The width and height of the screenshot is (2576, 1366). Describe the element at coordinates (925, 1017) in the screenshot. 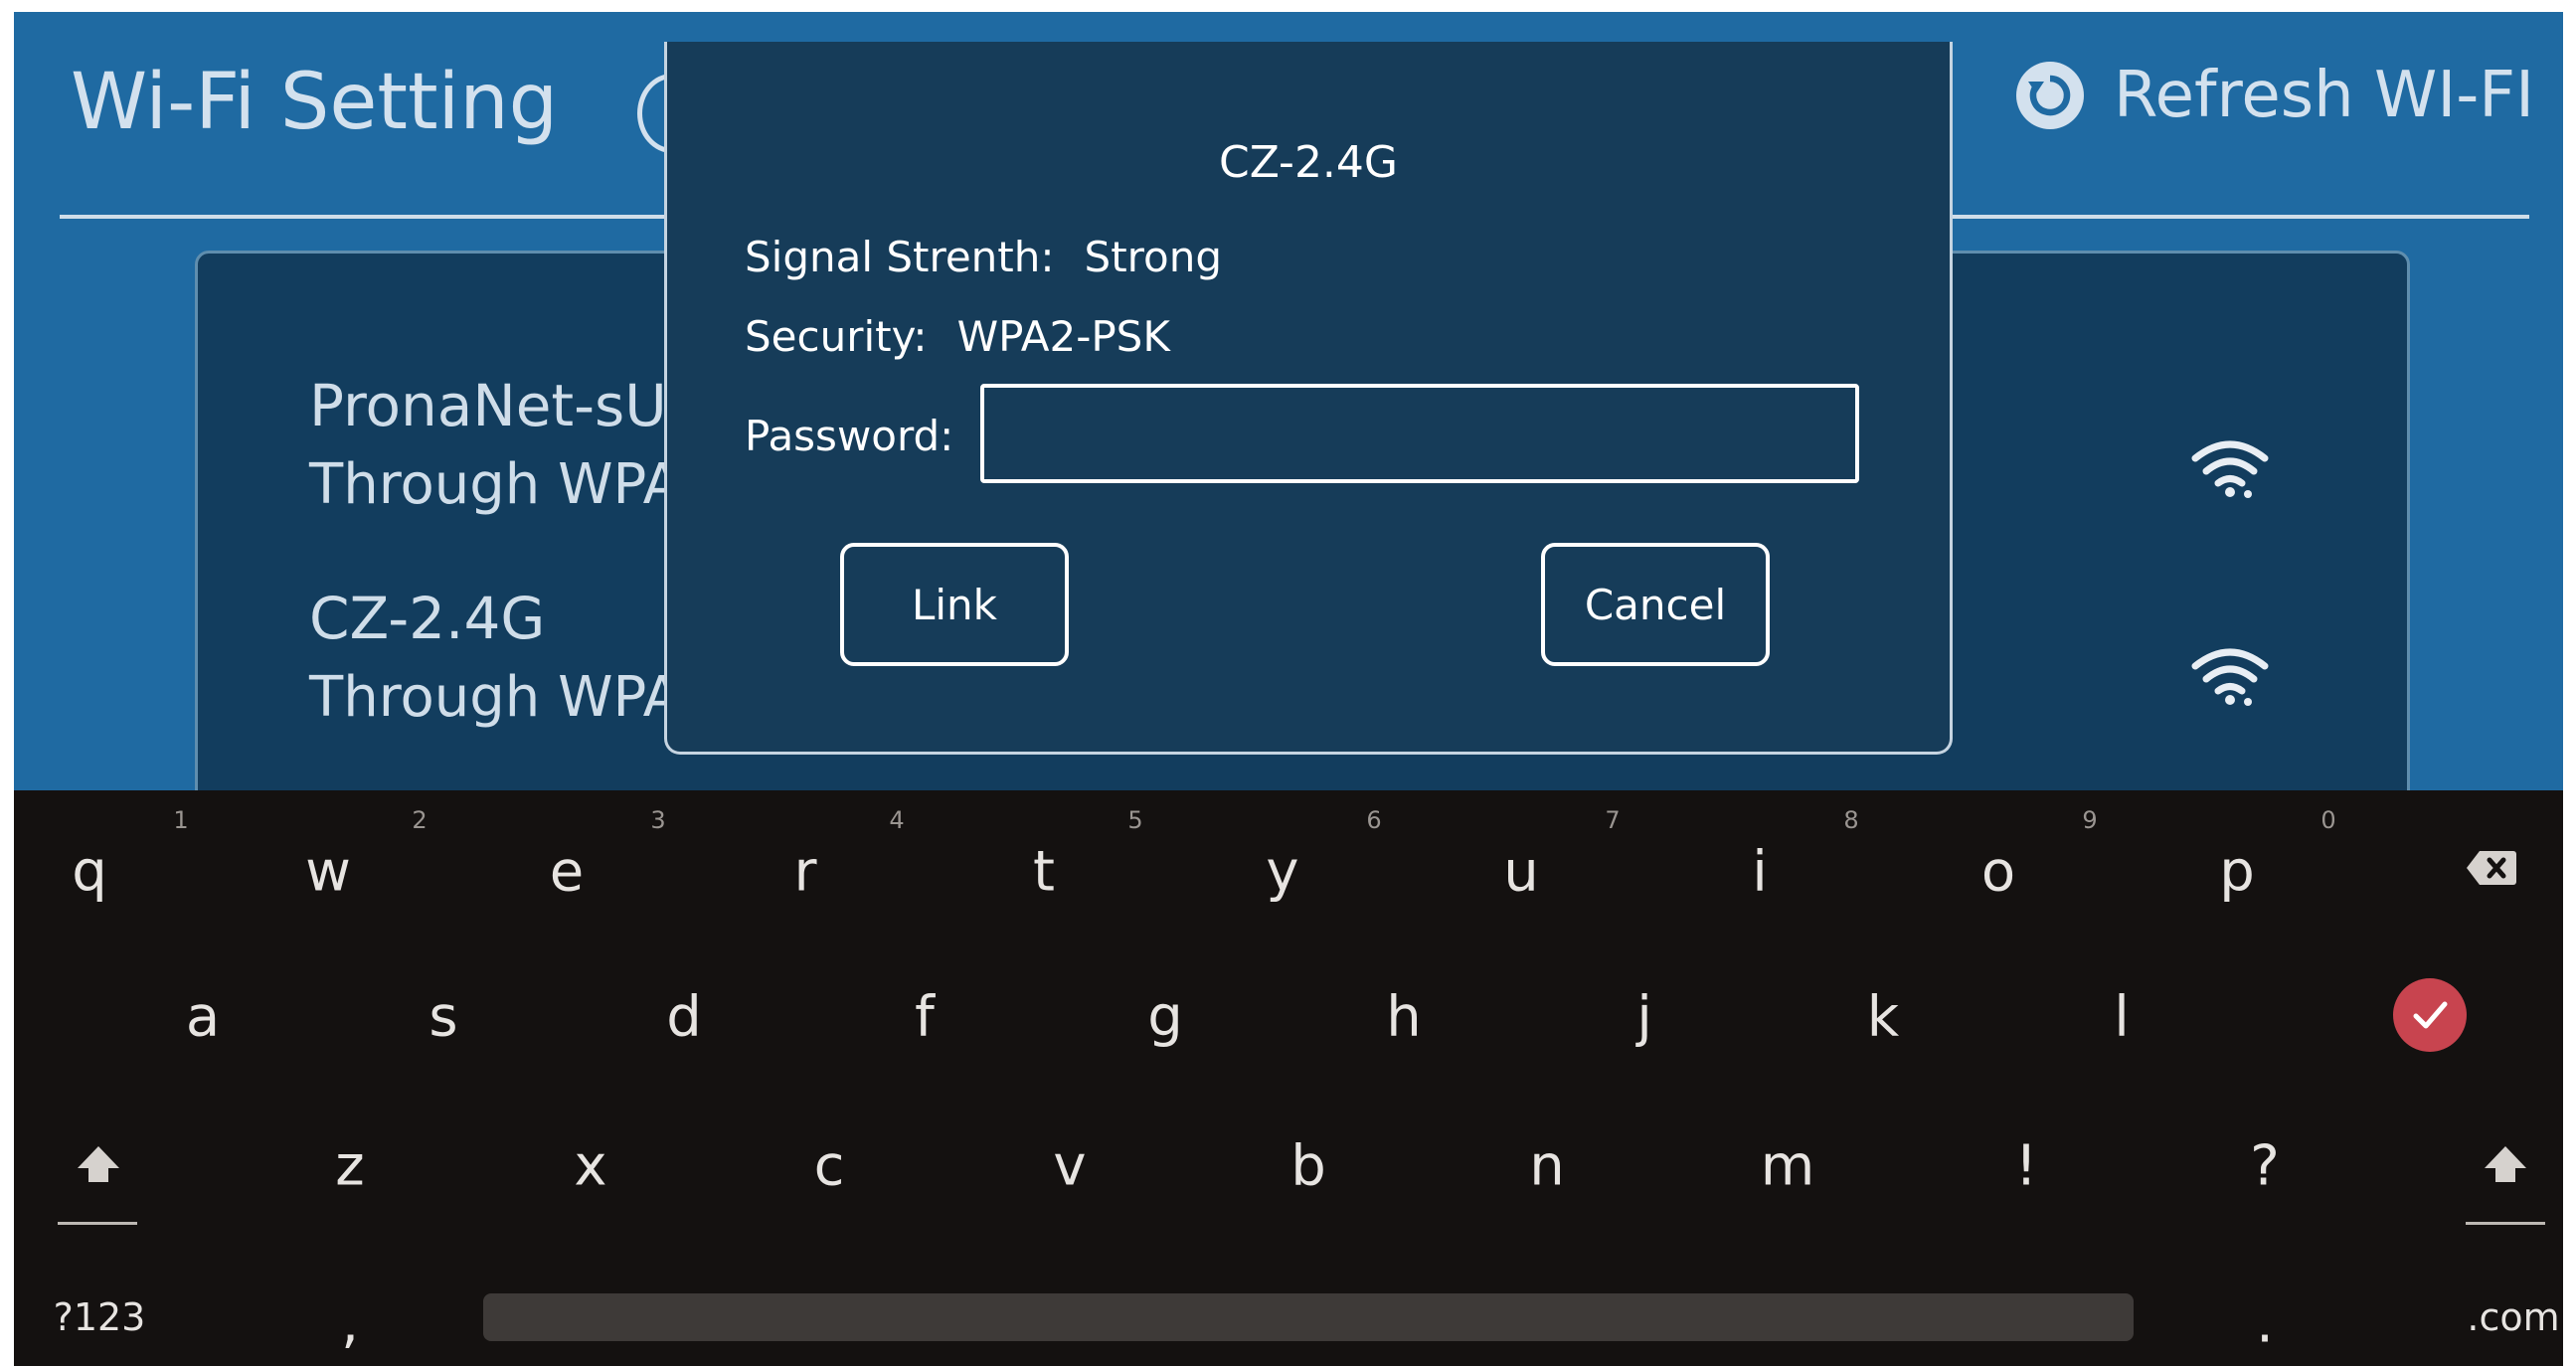

I see `key-f: f` at that location.